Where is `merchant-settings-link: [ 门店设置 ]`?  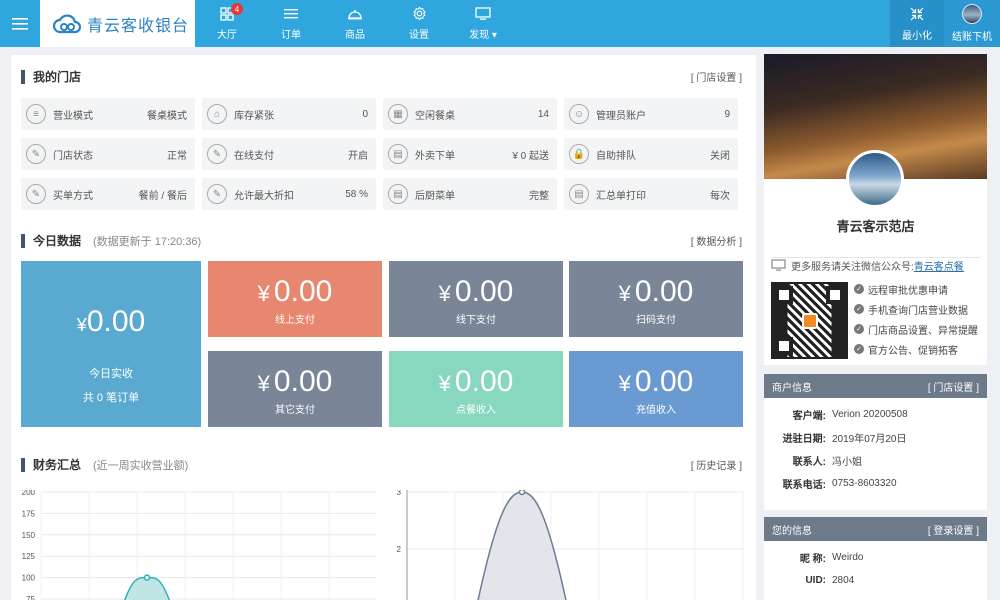
merchant-settings-link: [ 门店设置 ] is located at coordinates (953, 386).